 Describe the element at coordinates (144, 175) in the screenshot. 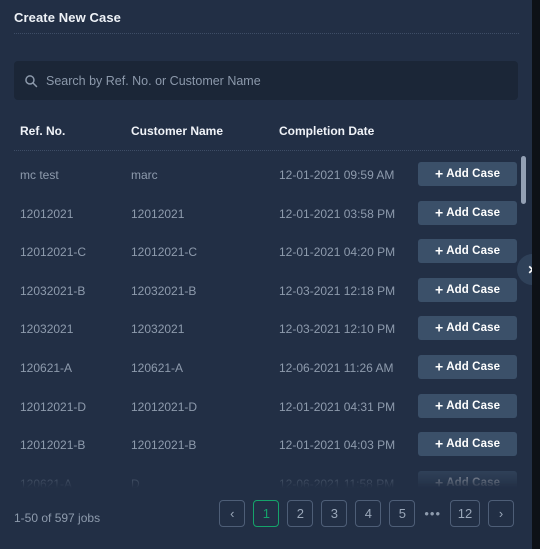

I see `cell-customer-name: marc` at that location.